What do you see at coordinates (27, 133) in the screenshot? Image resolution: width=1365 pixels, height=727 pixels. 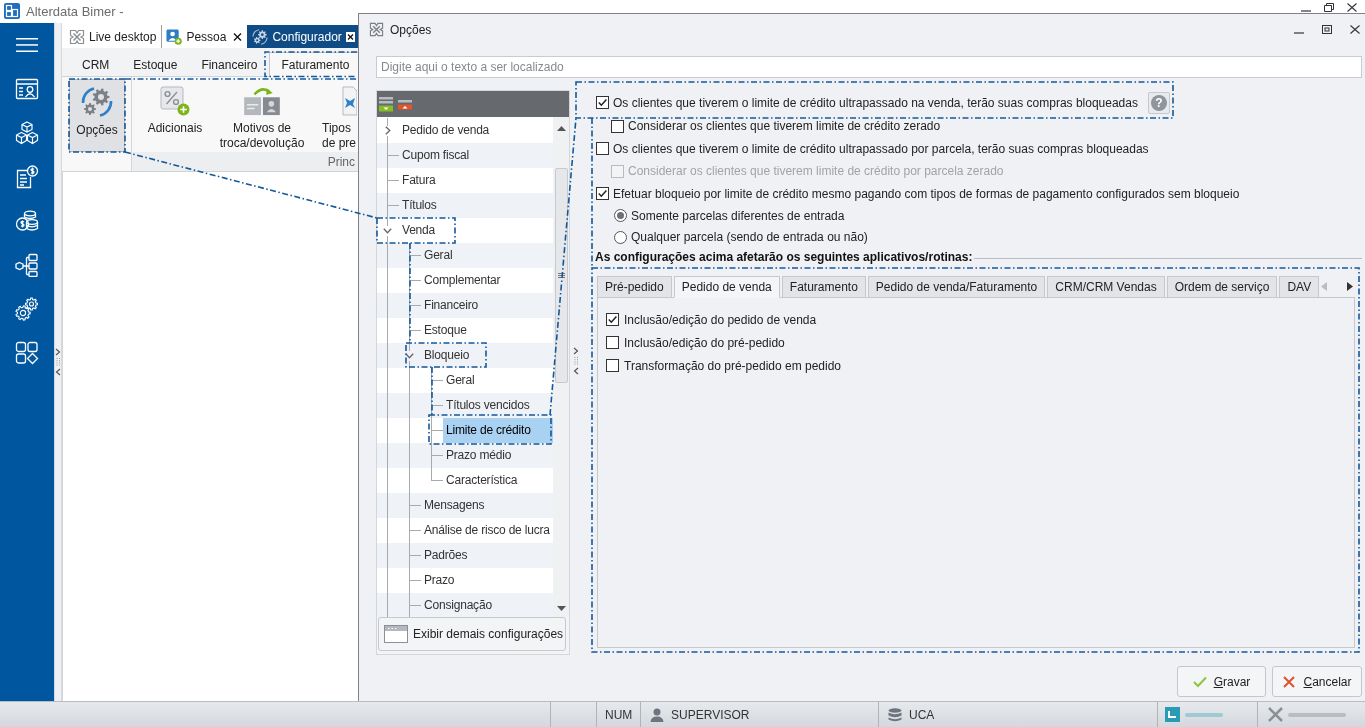 I see `cubes-icon` at bounding box center [27, 133].